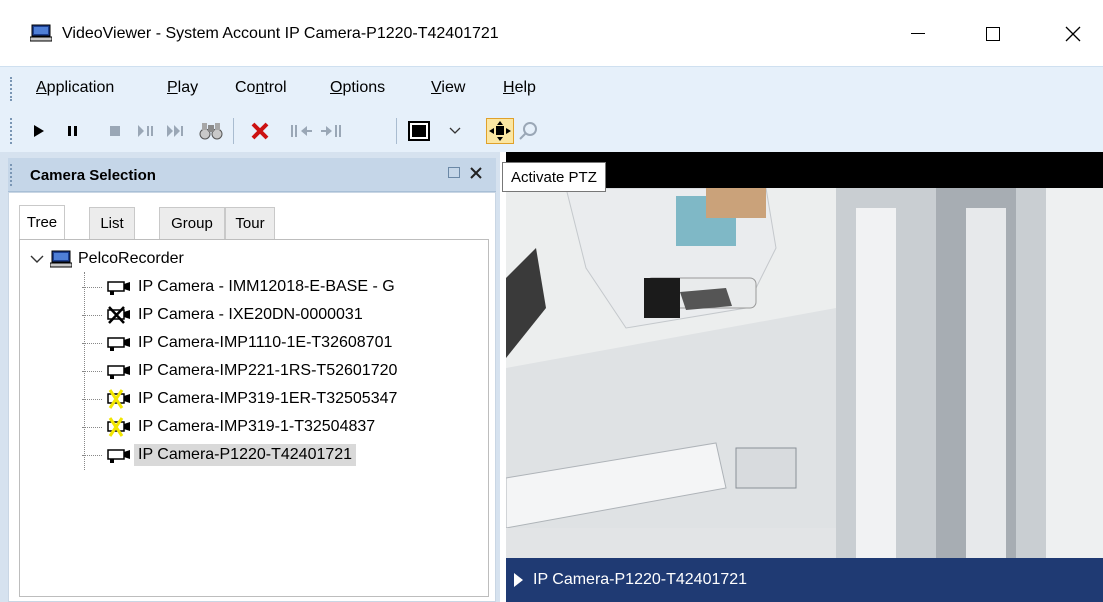  Describe the element at coordinates (12, 131) in the screenshot. I see `toolbar-grip` at that location.